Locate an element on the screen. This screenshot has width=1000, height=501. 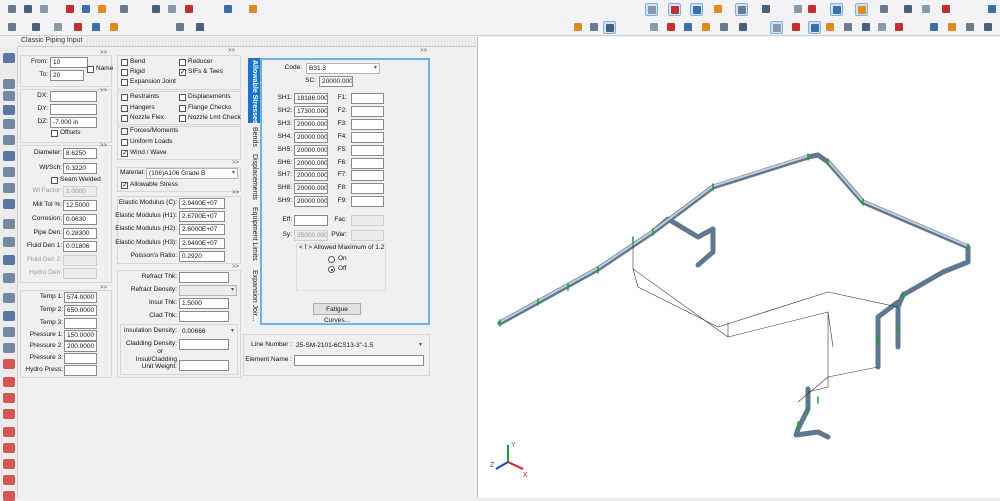
line-number-dropdown: 25-SM-2101-6CS13-3"-1.5 is located at coordinates (359, 345).